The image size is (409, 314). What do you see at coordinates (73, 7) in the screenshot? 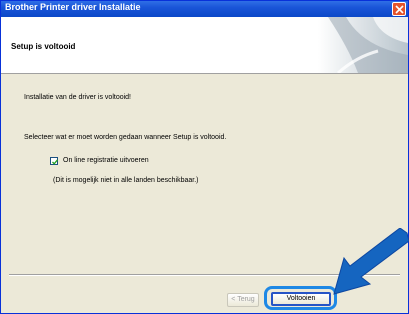
I see `window-title: Brother Printer driver Installatie` at bounding box center [73, 7].